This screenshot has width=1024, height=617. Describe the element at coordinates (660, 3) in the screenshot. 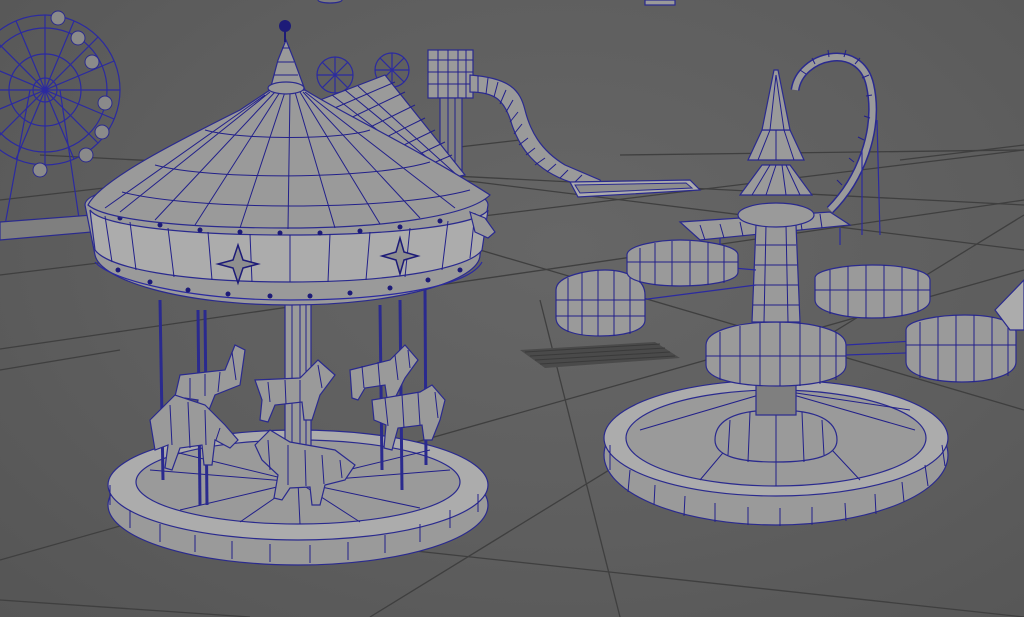

I see `offscreen-object` at that location.